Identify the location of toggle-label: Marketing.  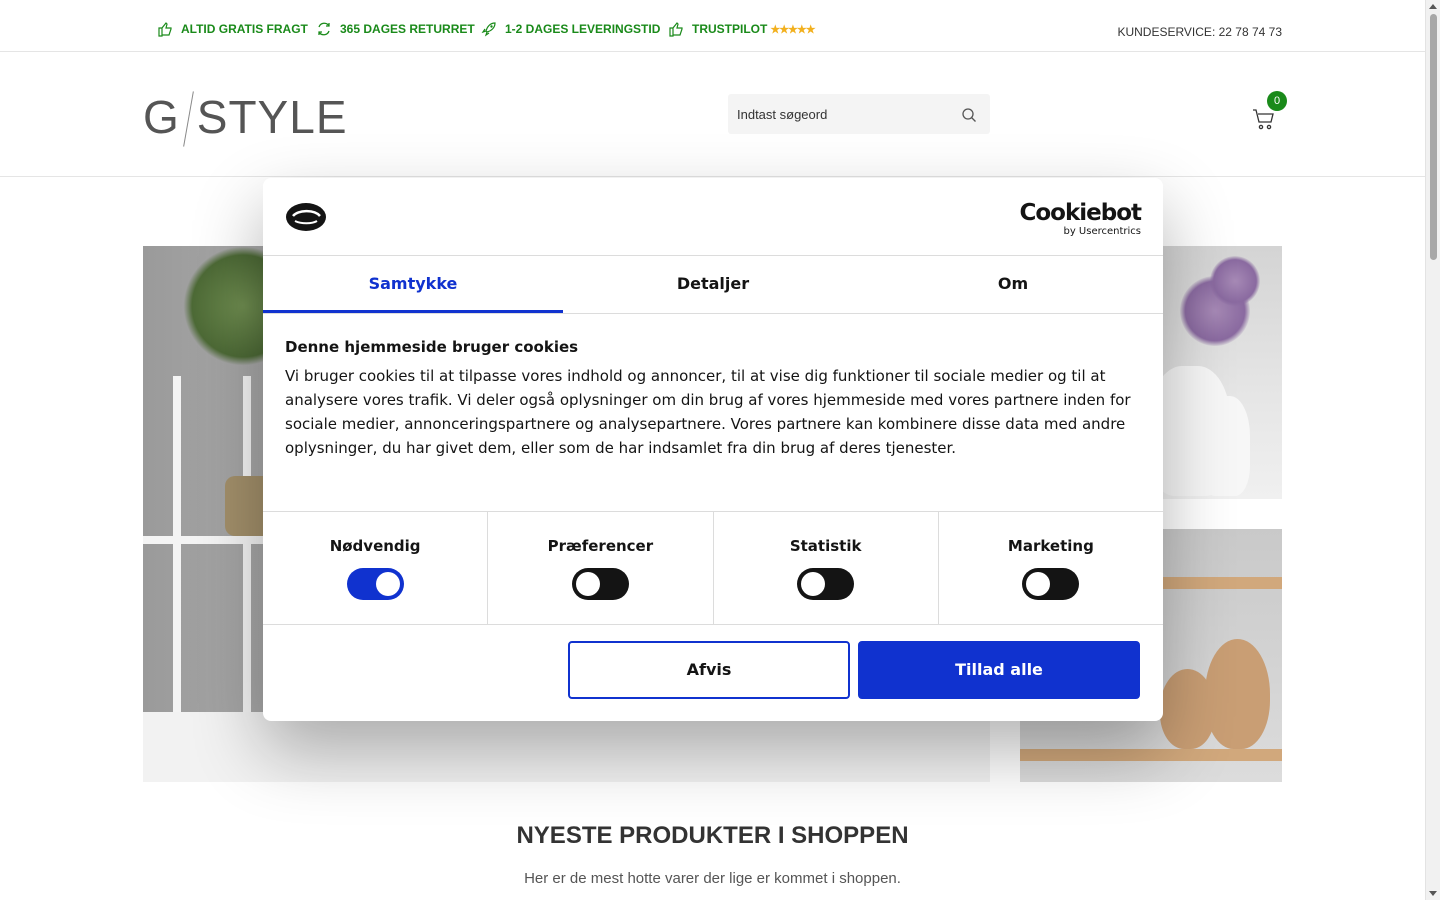
(1050, 546).